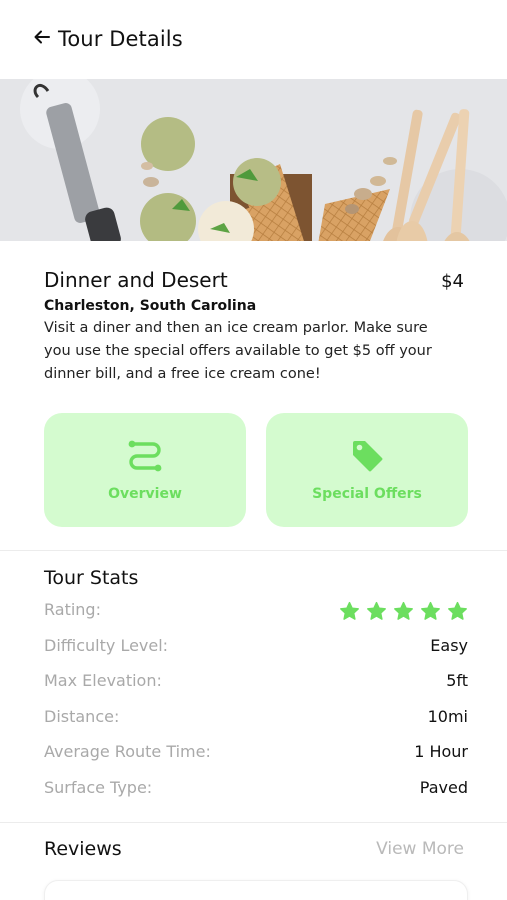  Describe the element at coordinates (256, 470) in the screenshot. I see `action-cards: Overview Special Offers` at that location.